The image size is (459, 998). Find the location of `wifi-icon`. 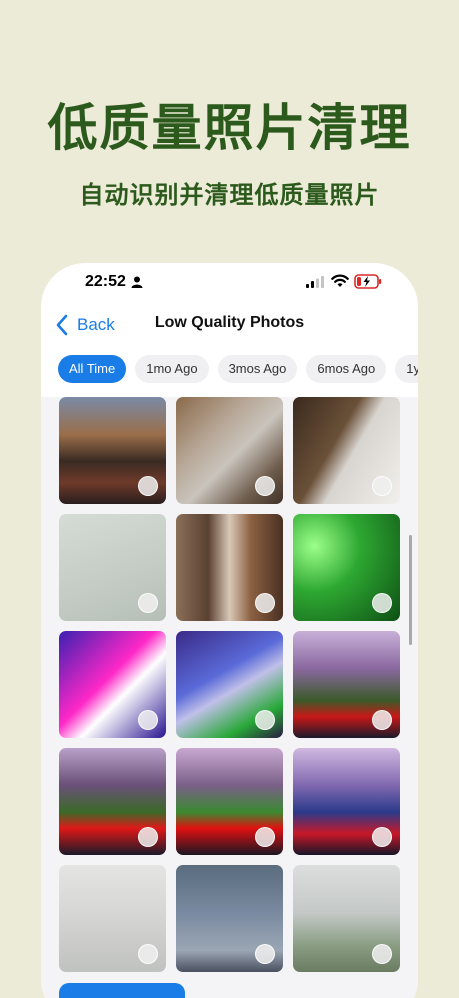

wifi-icon is located at coordinates (340, 280).